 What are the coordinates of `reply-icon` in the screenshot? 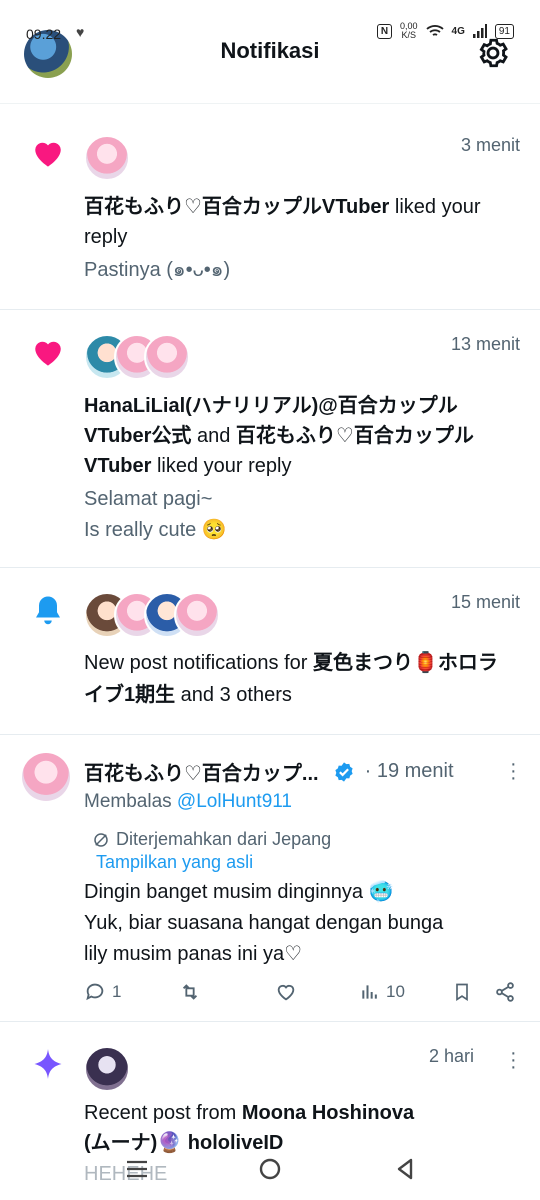 It's located at (95, 992).